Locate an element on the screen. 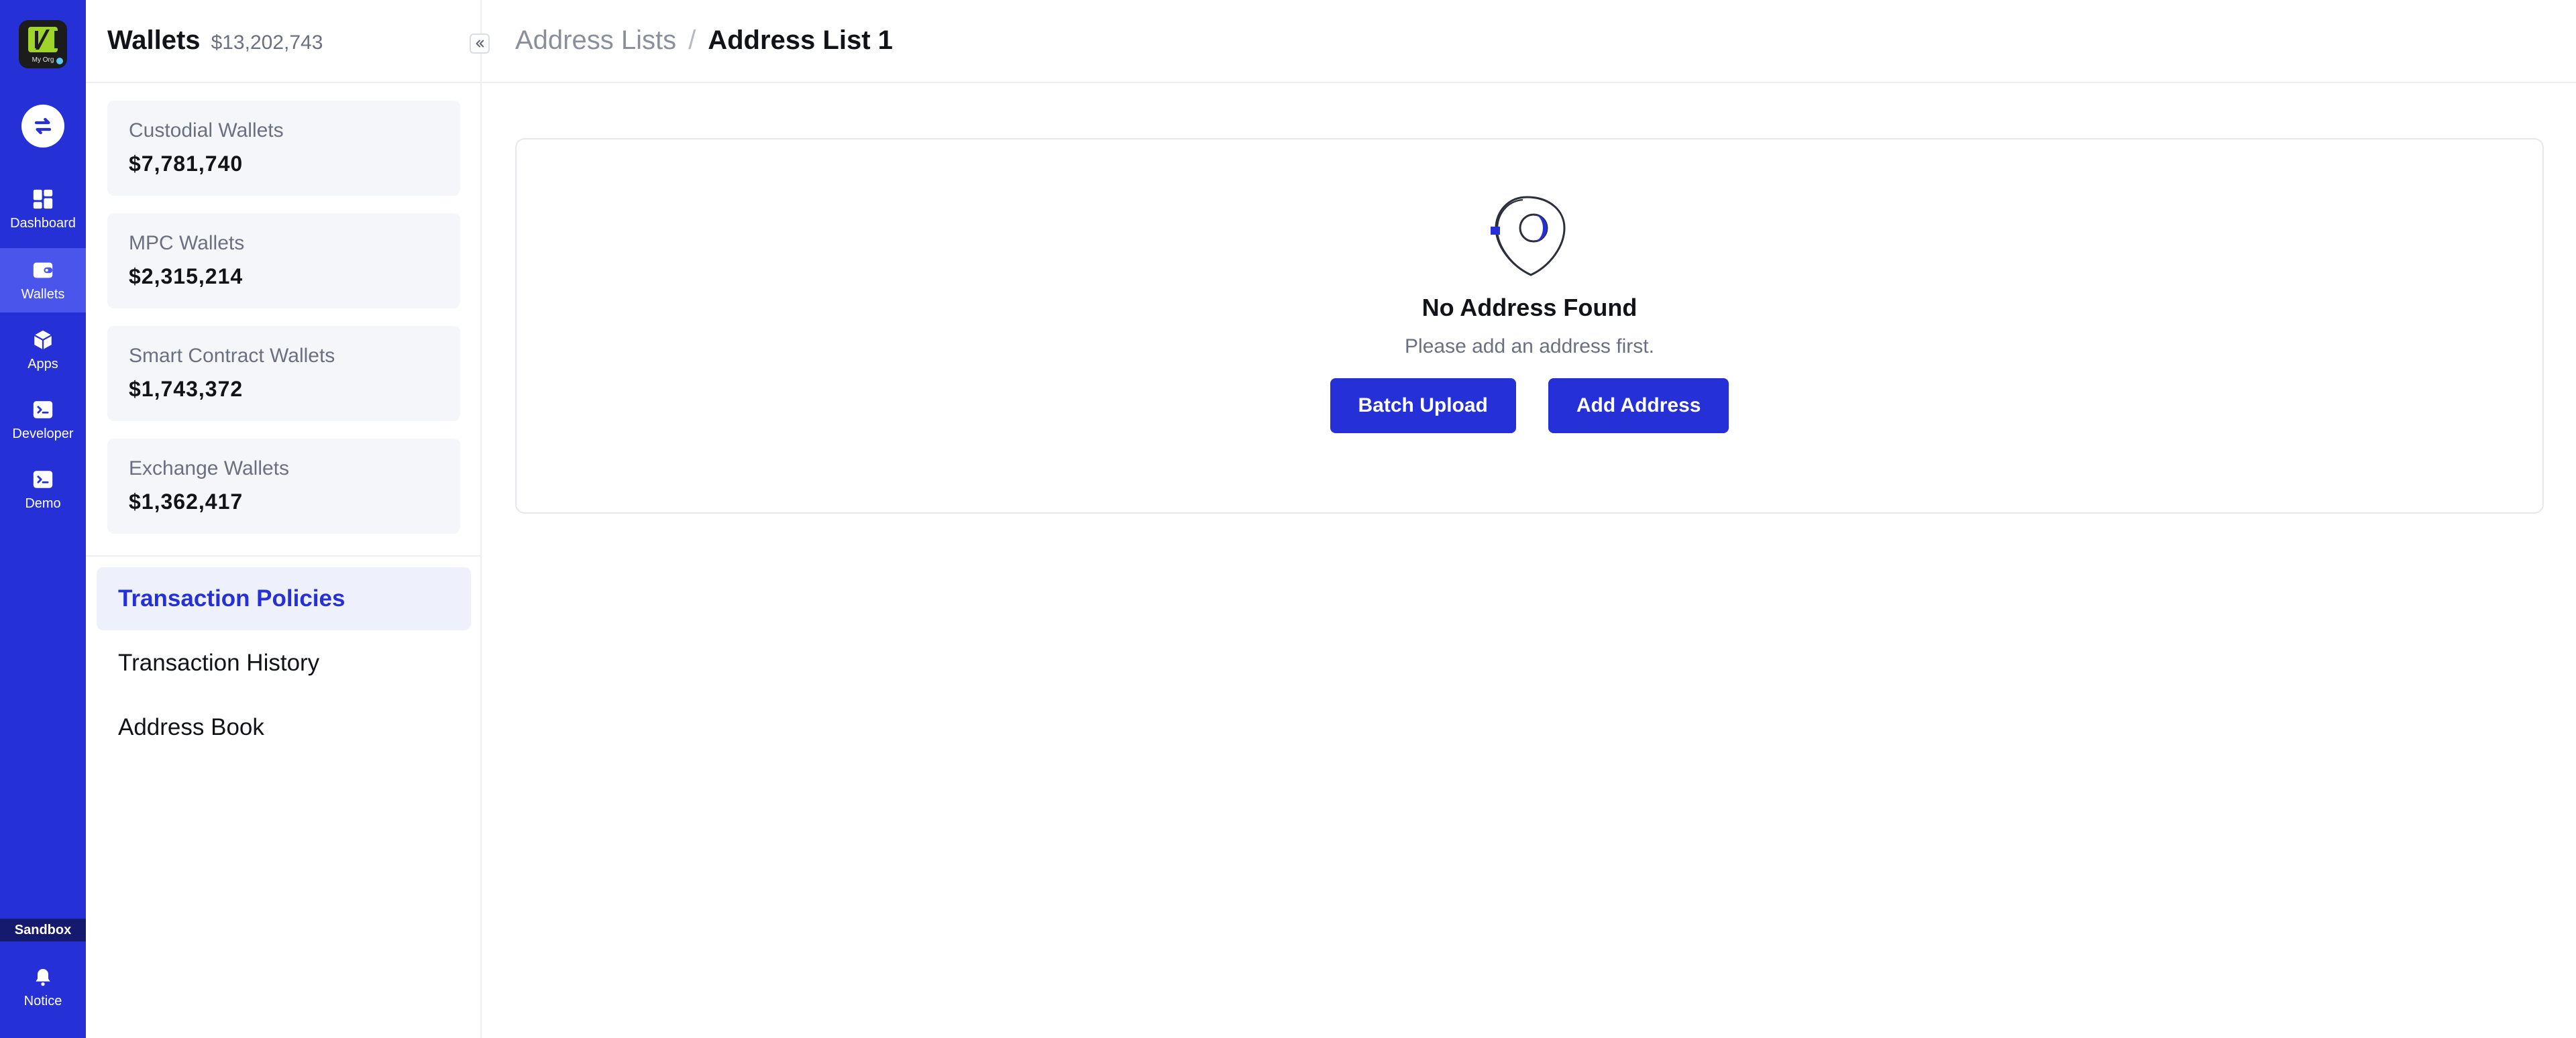  sidebar-header: Wallets $13,202,743 is located at coordinates (215, 40).